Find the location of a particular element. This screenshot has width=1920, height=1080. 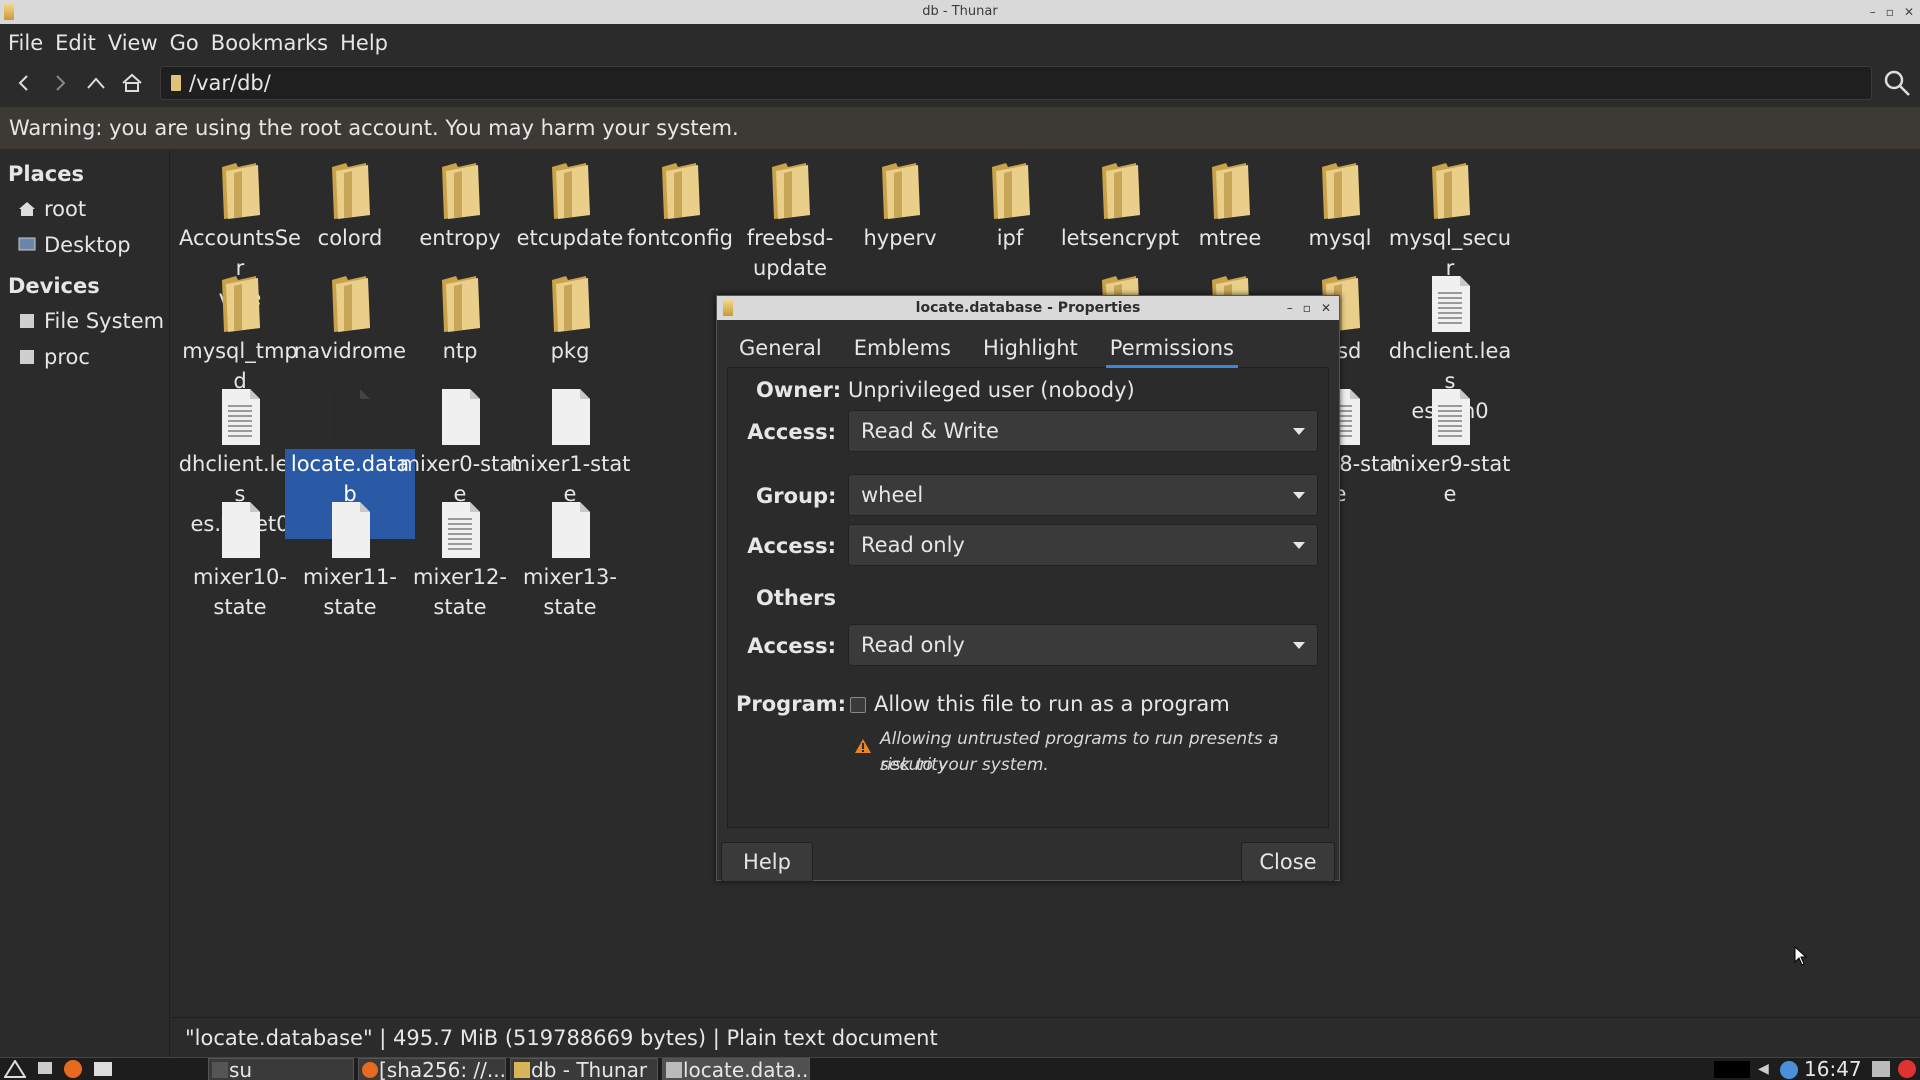

back-icon is located at coordinates (23, 83).